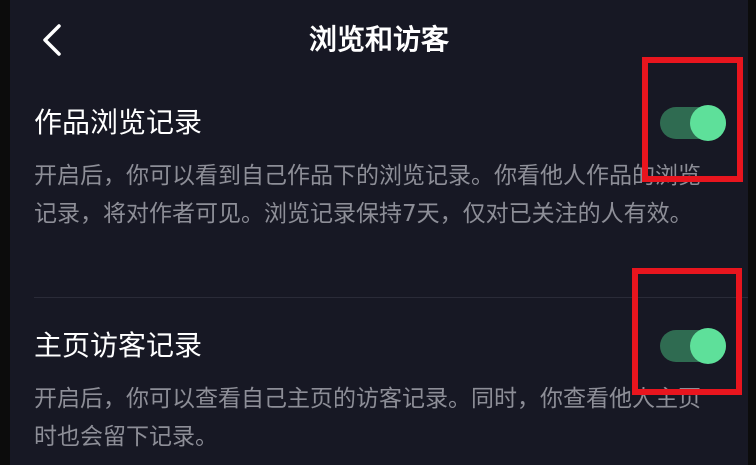 The height and width of the screenshot is (465, 756). I want to click on profile-visitor-history-toggle, so click(693, 346).